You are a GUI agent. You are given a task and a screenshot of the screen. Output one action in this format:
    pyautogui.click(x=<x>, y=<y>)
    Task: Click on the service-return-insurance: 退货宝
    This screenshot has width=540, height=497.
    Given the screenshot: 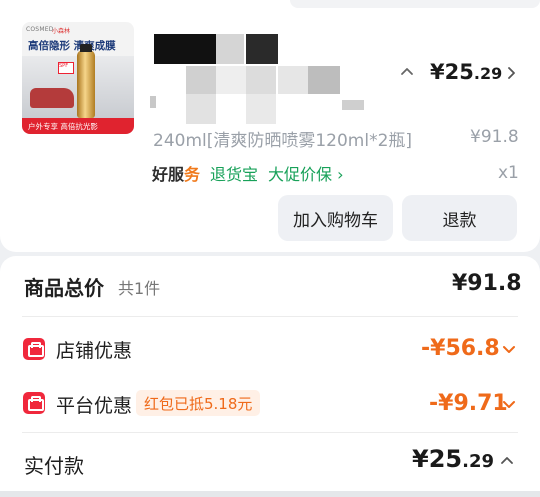 What is the action you would take?
    pyautogui.click(x=234, y=173)
    